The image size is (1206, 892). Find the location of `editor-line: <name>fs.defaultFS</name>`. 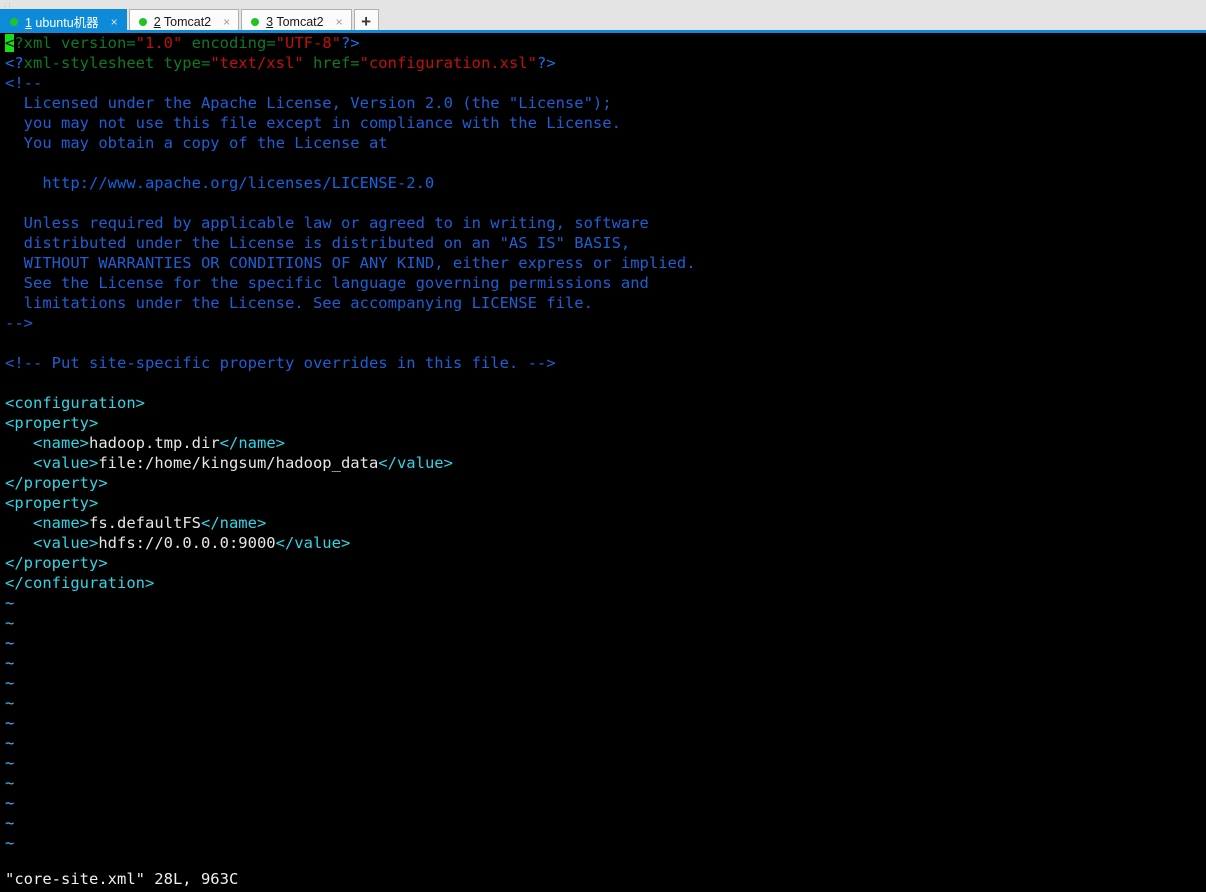

editor-line: <name>fs.defaultFS</name> is located at coordinates (348, 523).